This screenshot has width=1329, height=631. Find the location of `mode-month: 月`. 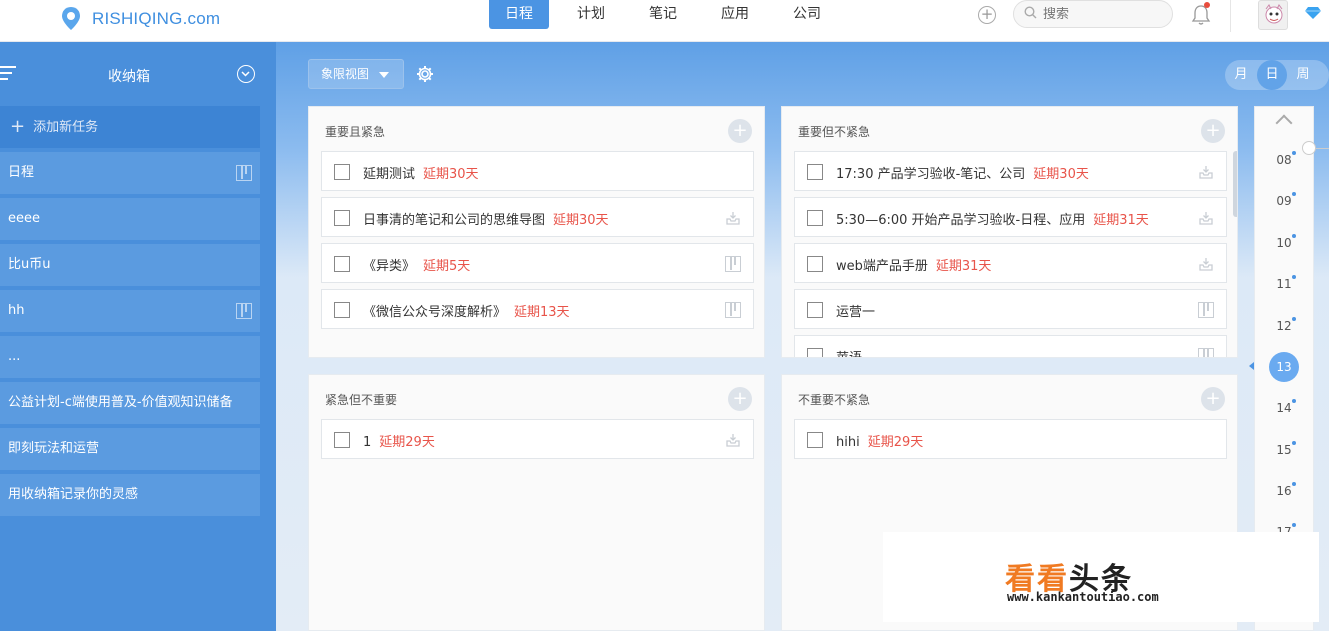

mode-month: 月 is located at coordinates (1241, 75).